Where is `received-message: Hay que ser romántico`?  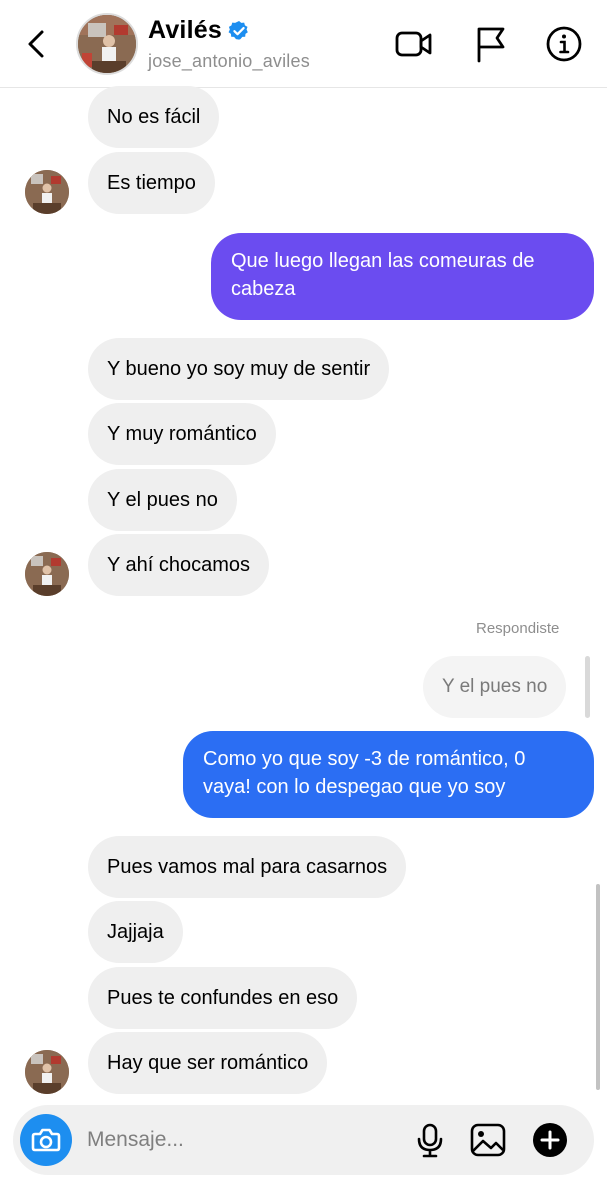
received-message: Hay que ser romántico is located at coordinates (208, 1063).